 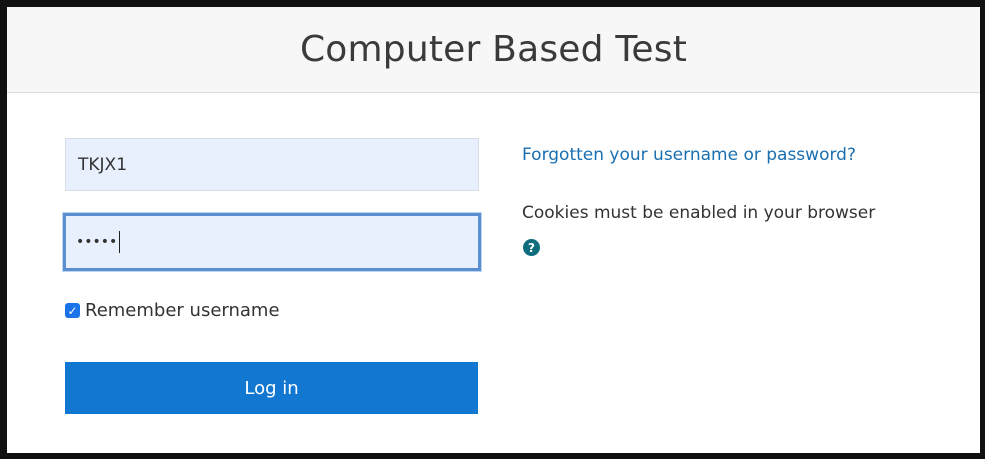 What do you see at coordinates (97, 242) in the screenshot?
I see `password-value: •••••` at bounding box center [97, 242].